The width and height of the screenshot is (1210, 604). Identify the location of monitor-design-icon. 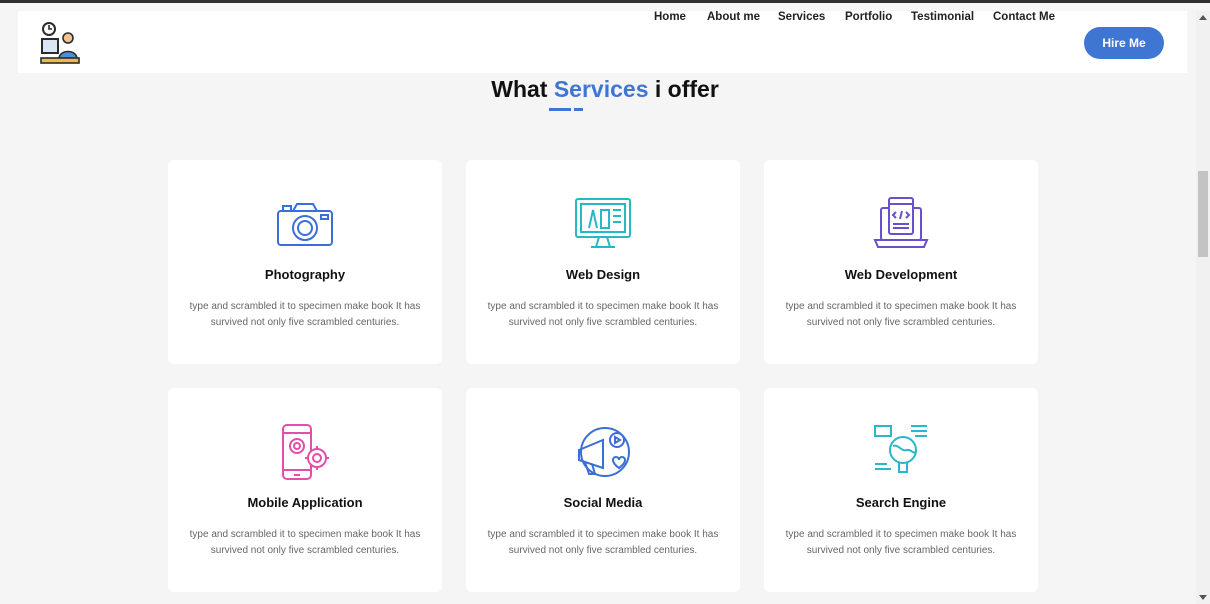
(603, 223).